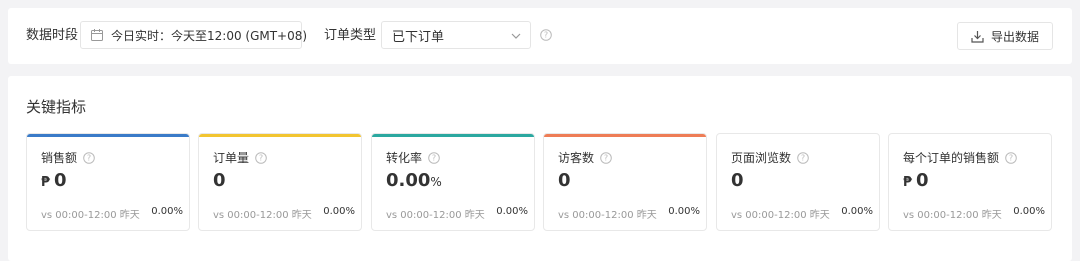 This screenshot has height=261, width=1080. Describe the element at coordinates (951, 158) in the screenshot. I see `metric-label: 每个订单的销售额` at that location.